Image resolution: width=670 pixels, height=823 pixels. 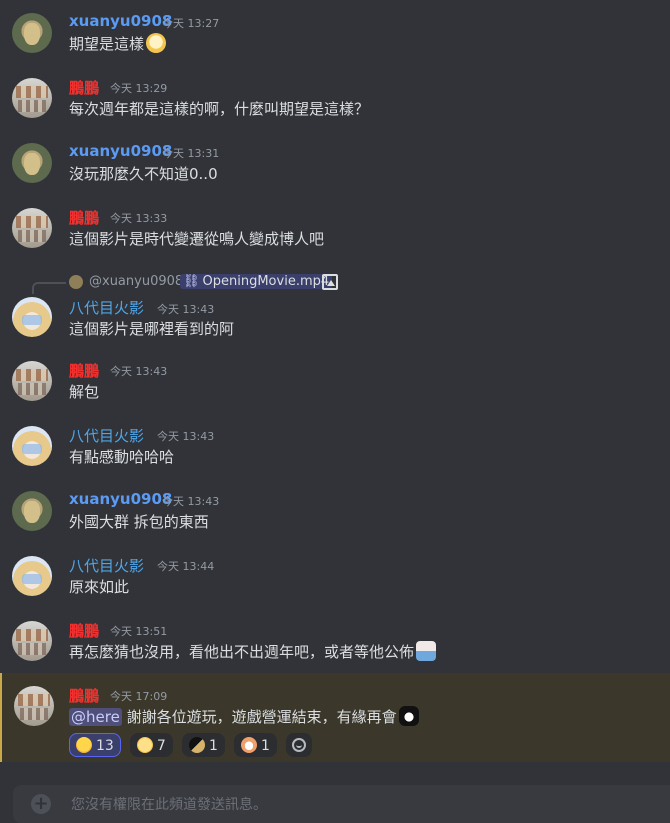 I want to click on sad-cat-icon, so click(x=84, y=745).